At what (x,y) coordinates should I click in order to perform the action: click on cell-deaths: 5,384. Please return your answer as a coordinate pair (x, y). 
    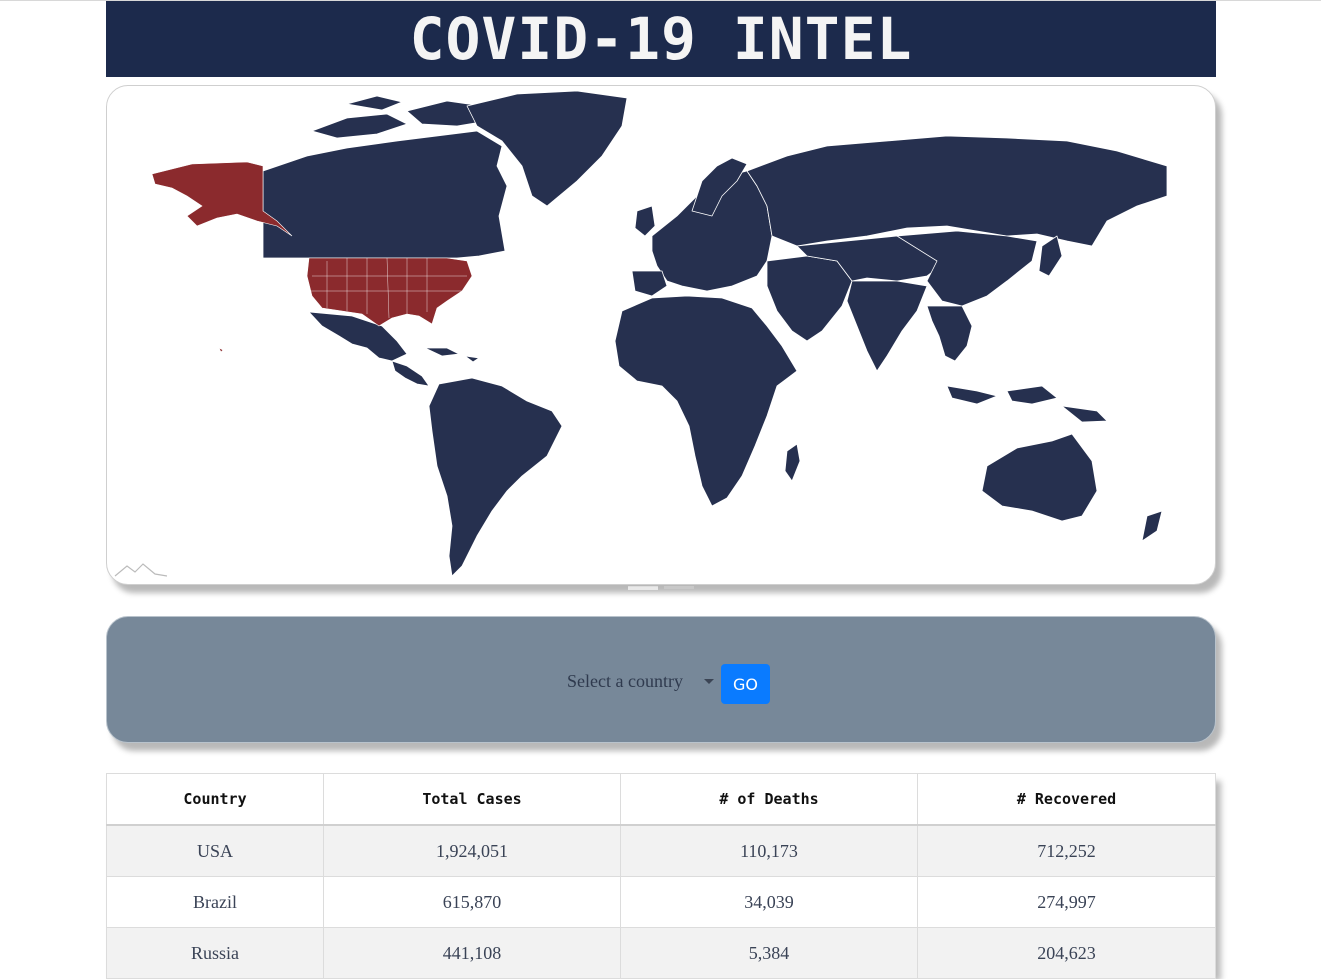
    Looking at the image, I should click on (769, 953).